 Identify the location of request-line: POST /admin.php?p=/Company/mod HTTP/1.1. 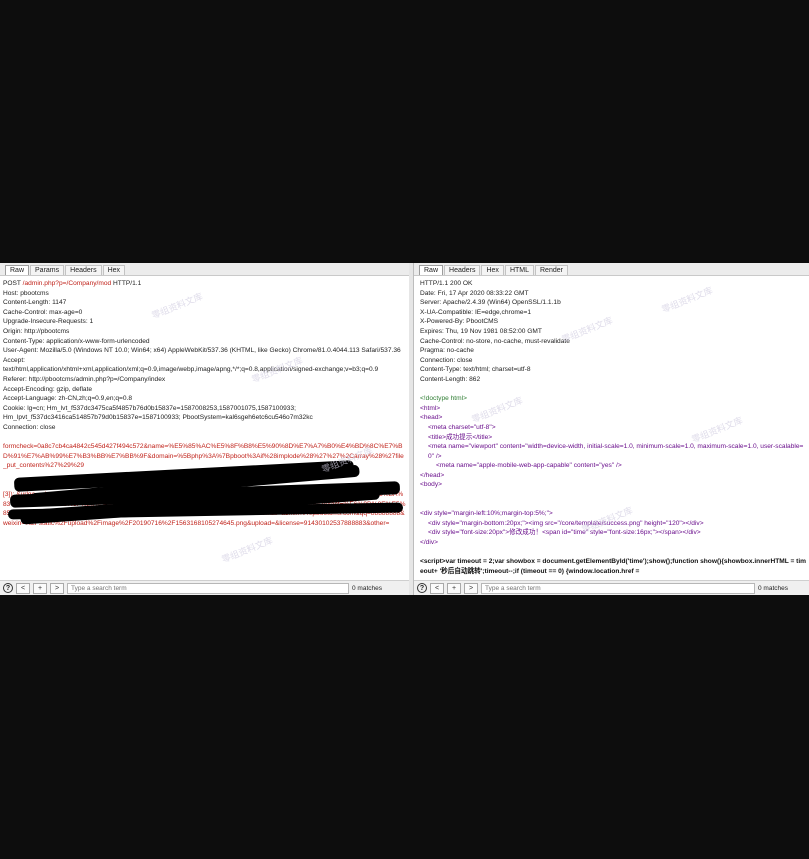
(72, 283).